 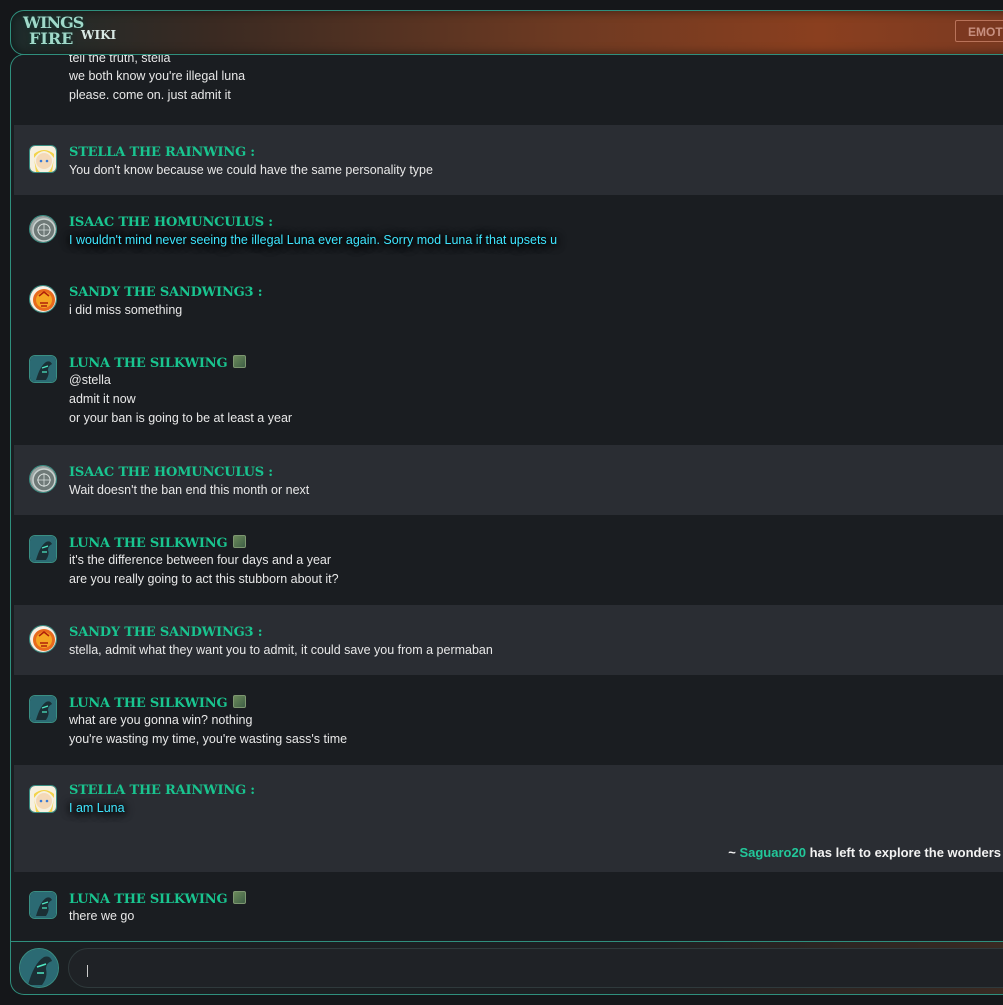 I want to click on message-line: i did miss something, so click(x=126, y=310).